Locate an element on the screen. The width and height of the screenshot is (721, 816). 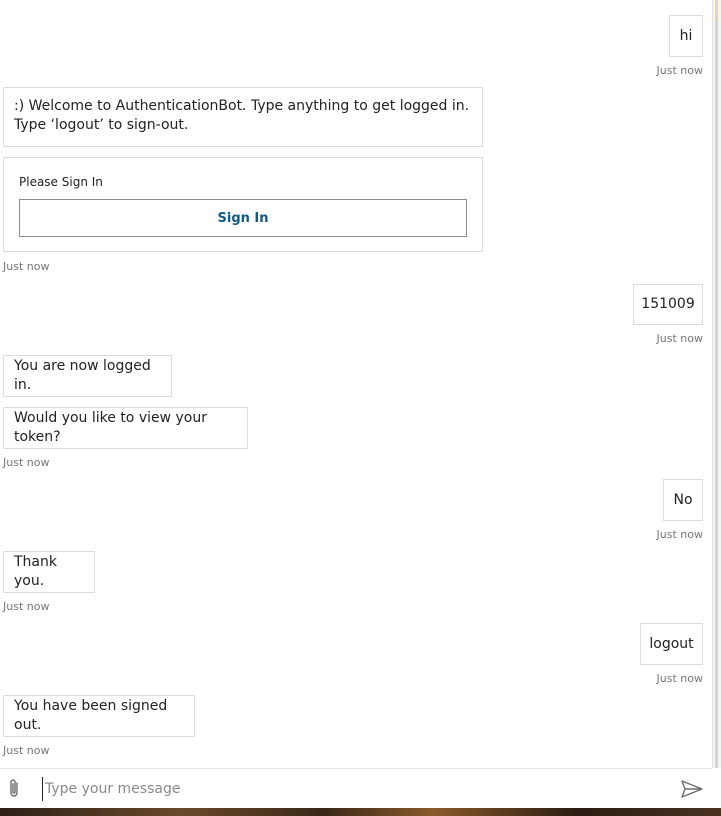
signin-card: Please Sign In Sign In is located at coordinates (243, 204).